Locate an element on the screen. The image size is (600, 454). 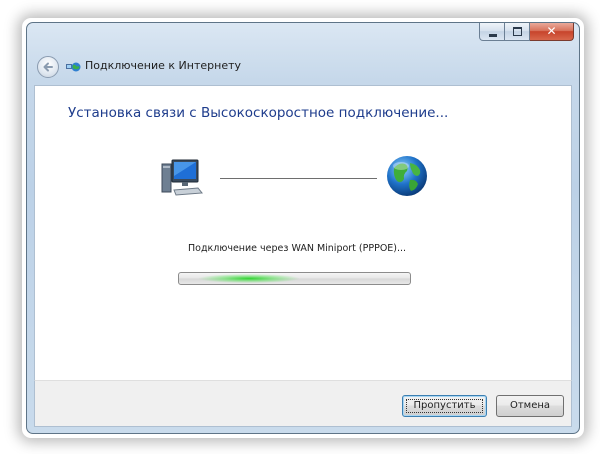
network-globe-icon is located at coordinates (73, 67).